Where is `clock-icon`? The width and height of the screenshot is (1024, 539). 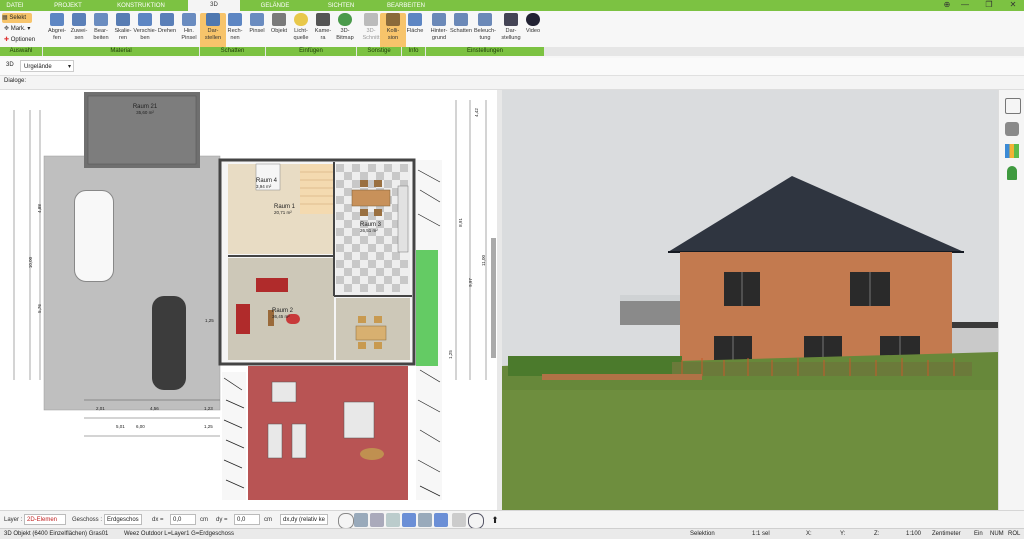 clock-icon is located at coordinates (346, 521).